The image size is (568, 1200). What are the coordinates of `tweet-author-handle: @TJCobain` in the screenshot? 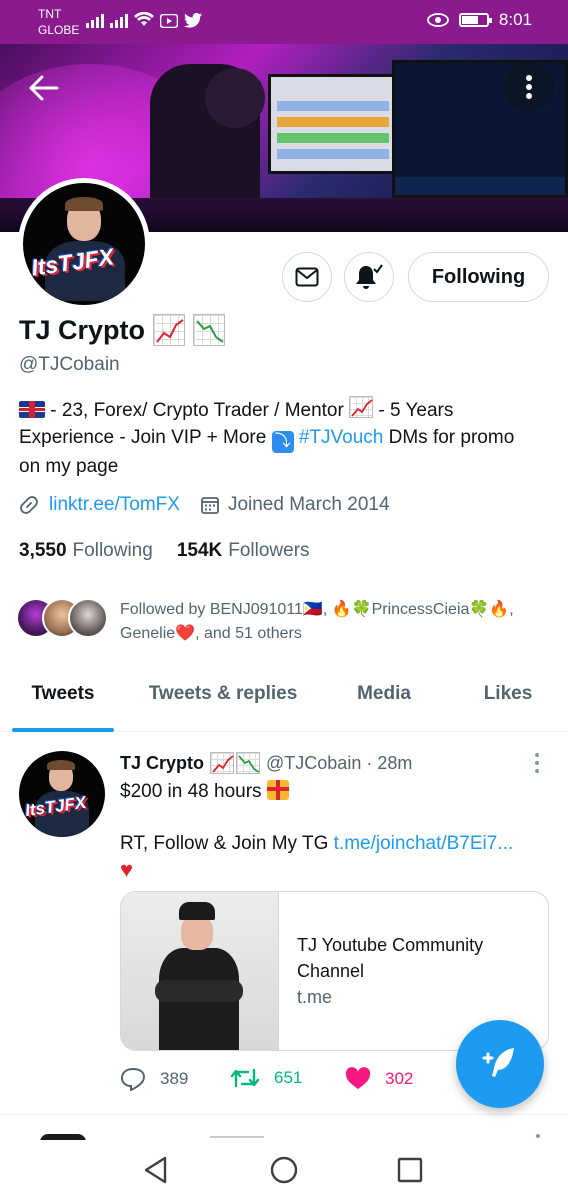 It's located at (314, 762).